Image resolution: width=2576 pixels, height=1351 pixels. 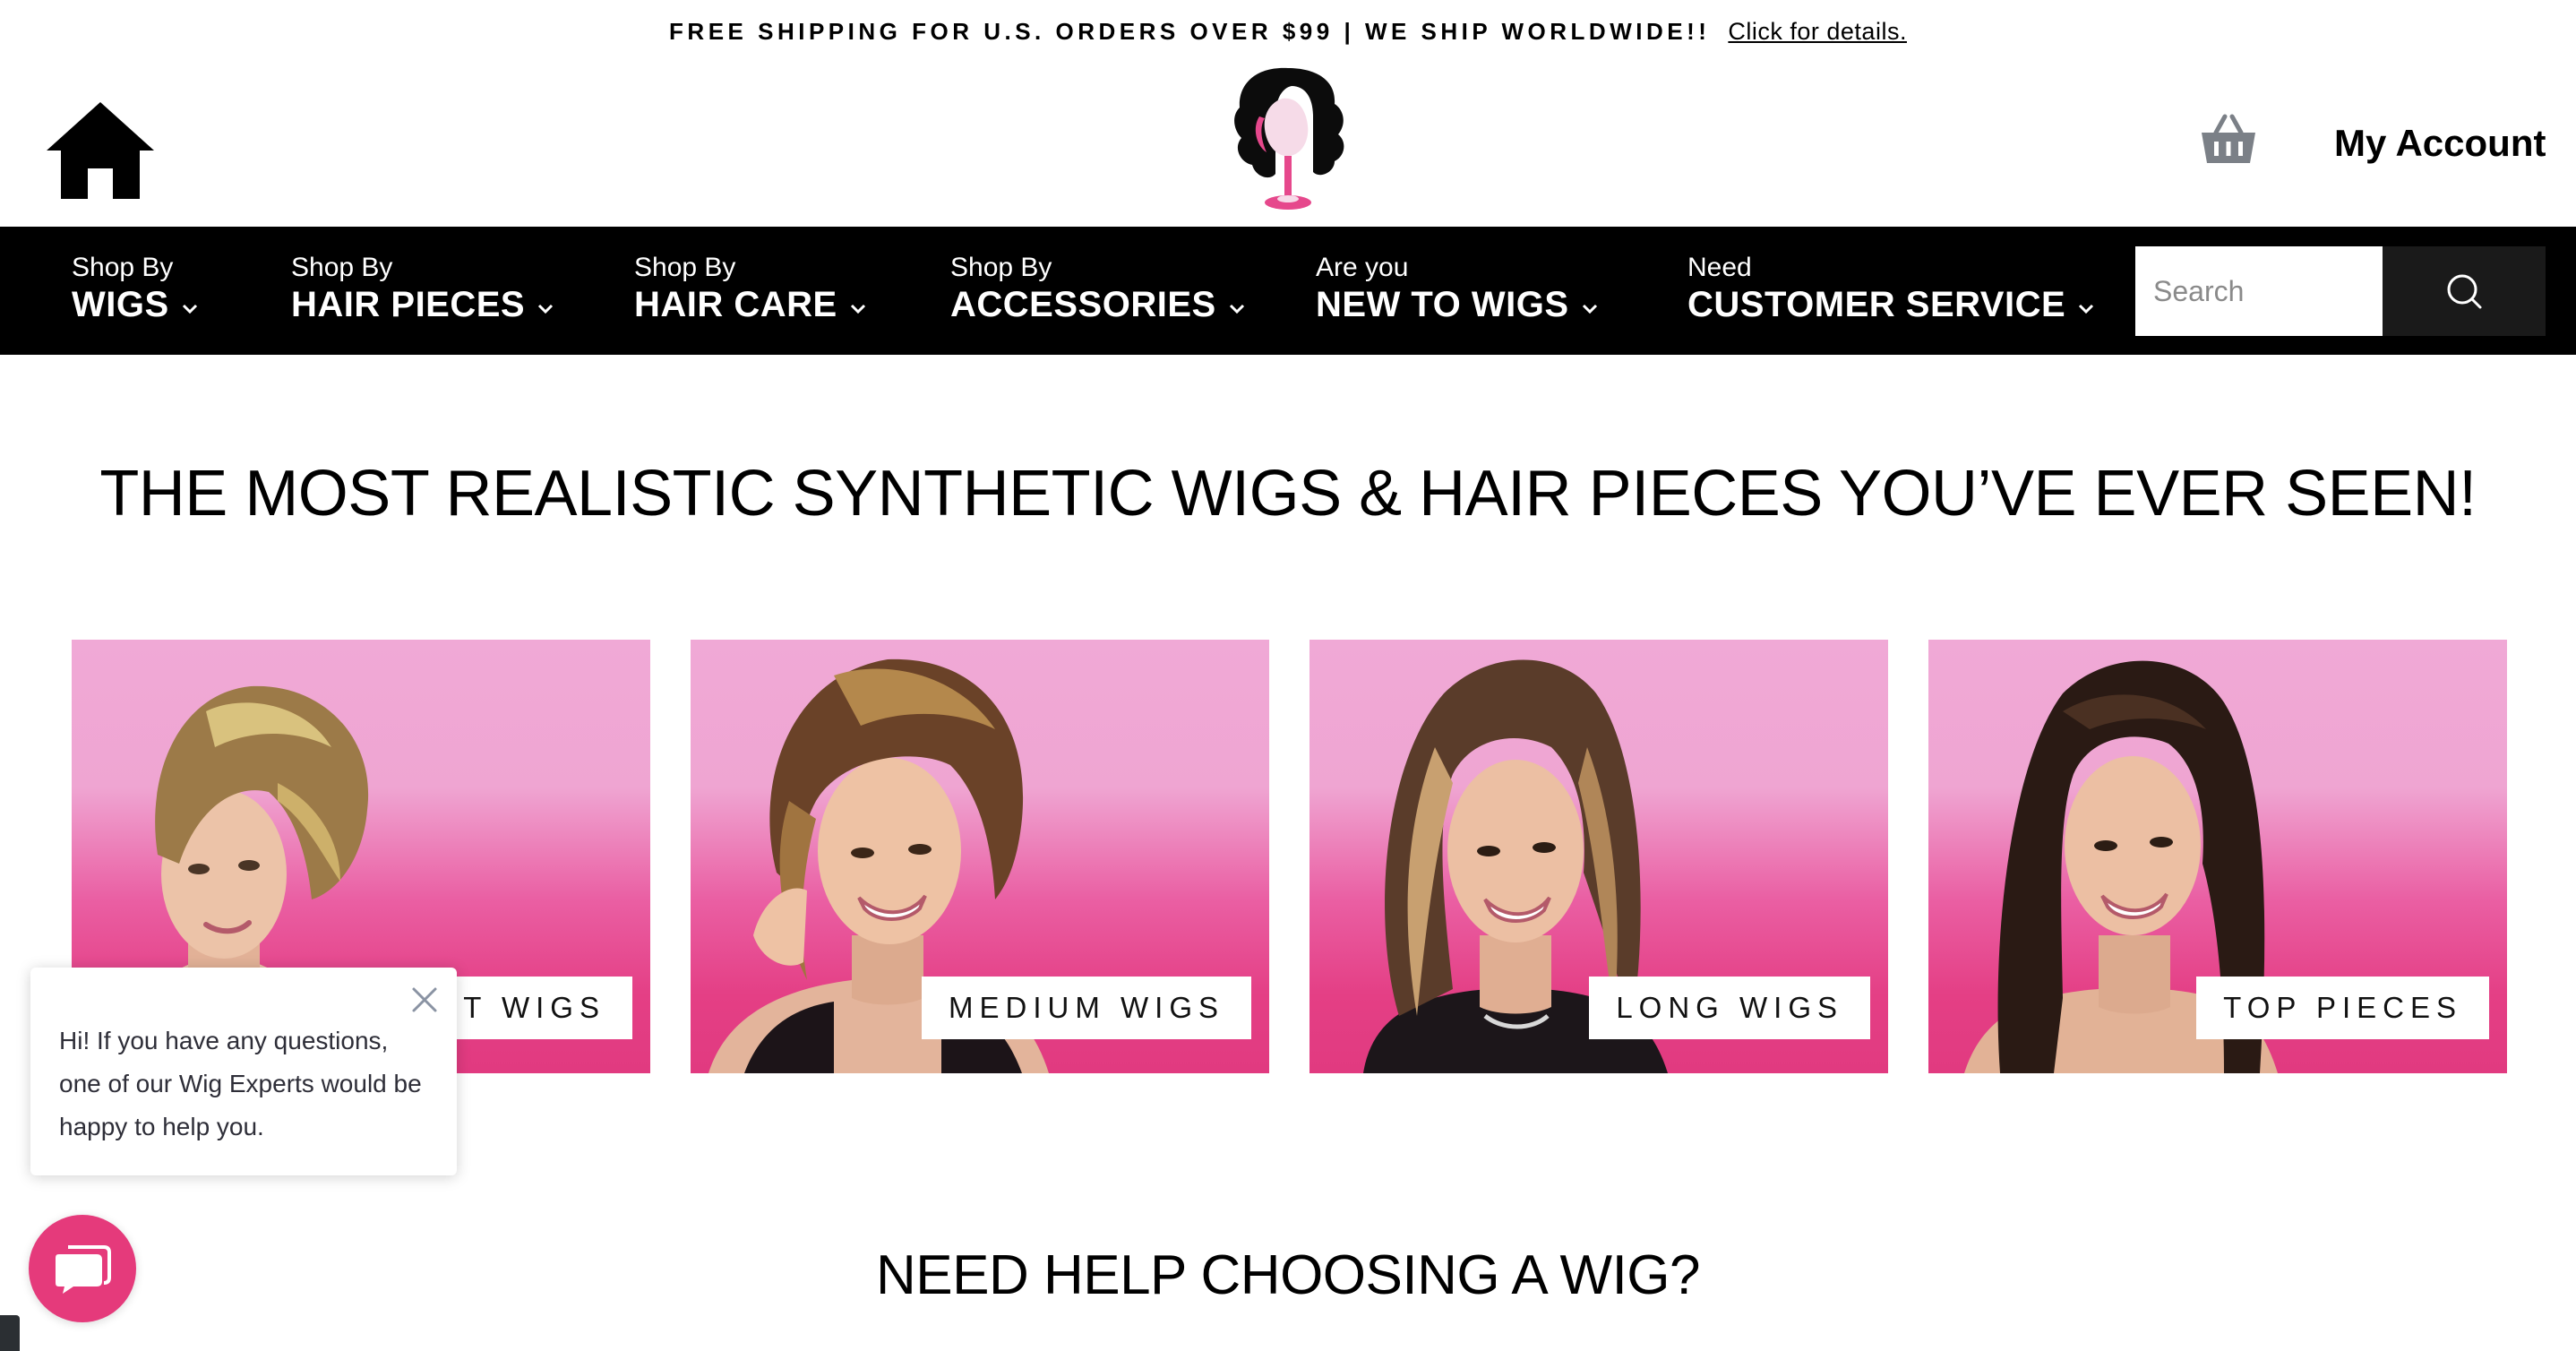 What do you see at coordinates (2217, 856) in the screenshot?
I see `category-tile-top-pieces: TOP PIECES` at bounding box center [2217, 856].